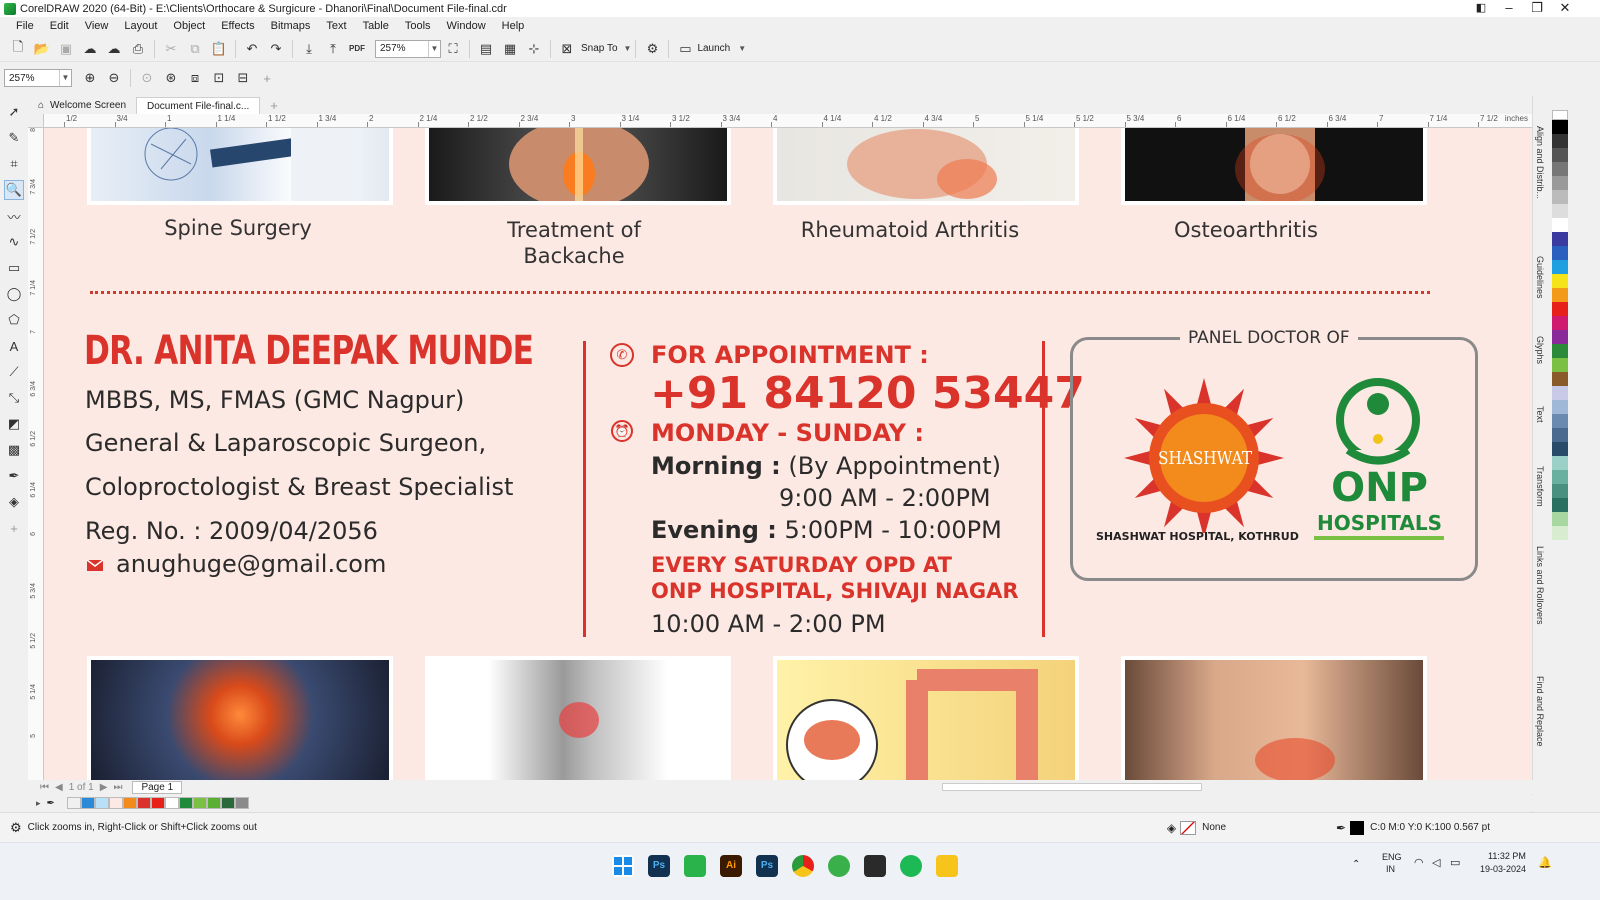 Image resolution: width=1600 pixels, height=900 pixels. What do you see at coordinates (219, 49) in the screenshot?
I see `paste-icon: 📋` at bounding box center [219, 49].